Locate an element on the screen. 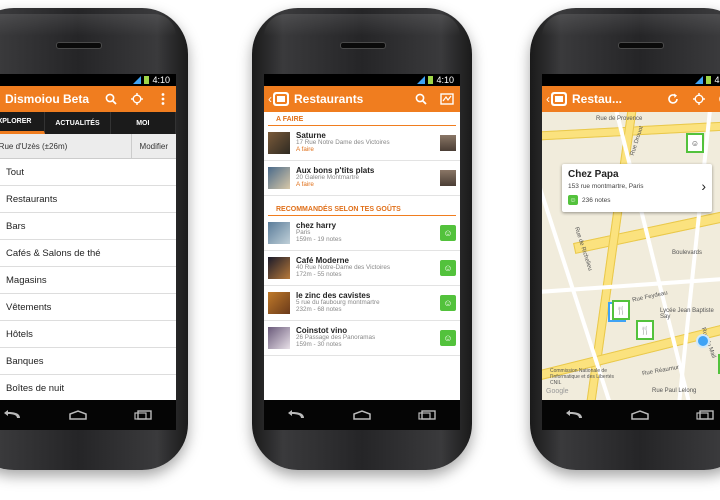 The image size is (720, 500). overflow-menu-button is located at coordinates (163, 99).